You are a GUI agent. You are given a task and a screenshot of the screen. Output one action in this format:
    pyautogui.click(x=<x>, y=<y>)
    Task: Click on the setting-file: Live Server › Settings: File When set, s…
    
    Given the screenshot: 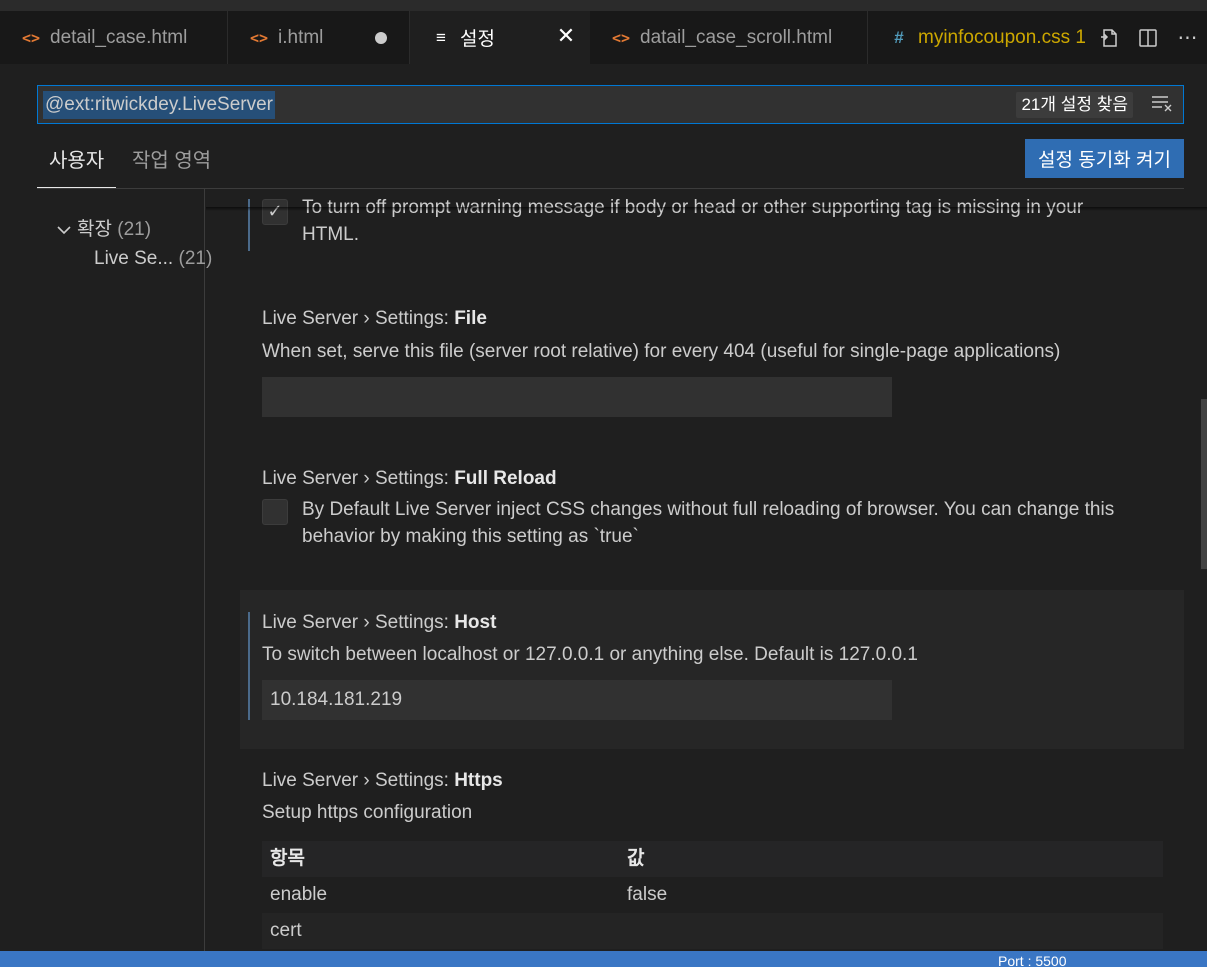 What is the action you would take?
    pyautogui.click(x=712, y=364)
    